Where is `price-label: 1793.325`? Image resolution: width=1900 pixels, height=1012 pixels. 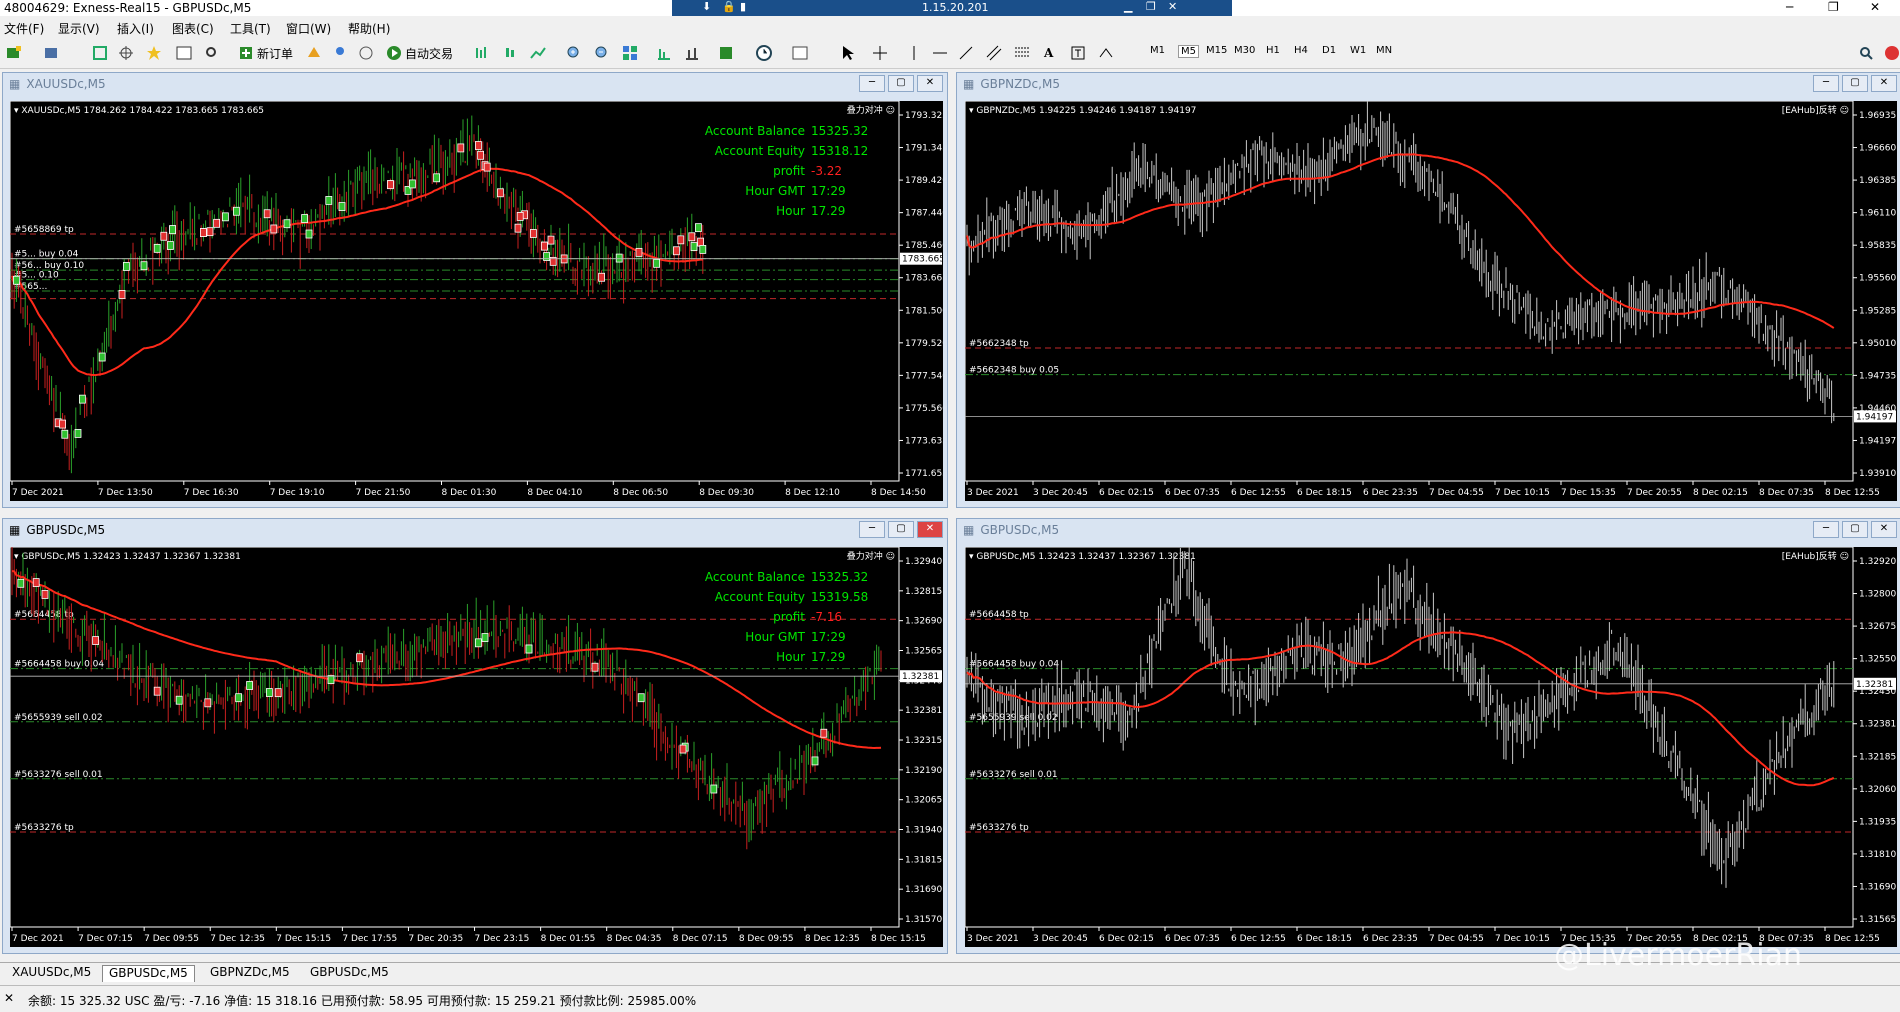 price-label: 1793.325 is located at coordinates (924, 116).